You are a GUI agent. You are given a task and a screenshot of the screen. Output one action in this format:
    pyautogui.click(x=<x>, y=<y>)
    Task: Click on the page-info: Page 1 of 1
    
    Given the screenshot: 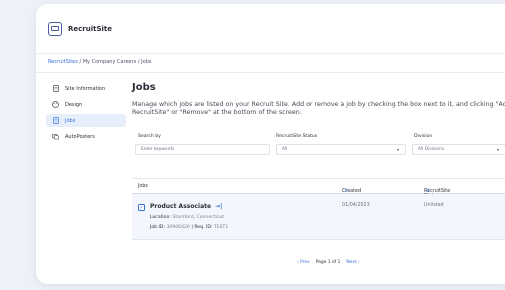 What is the action you would take?
    pyautogui.click(x=328, y=262)
    